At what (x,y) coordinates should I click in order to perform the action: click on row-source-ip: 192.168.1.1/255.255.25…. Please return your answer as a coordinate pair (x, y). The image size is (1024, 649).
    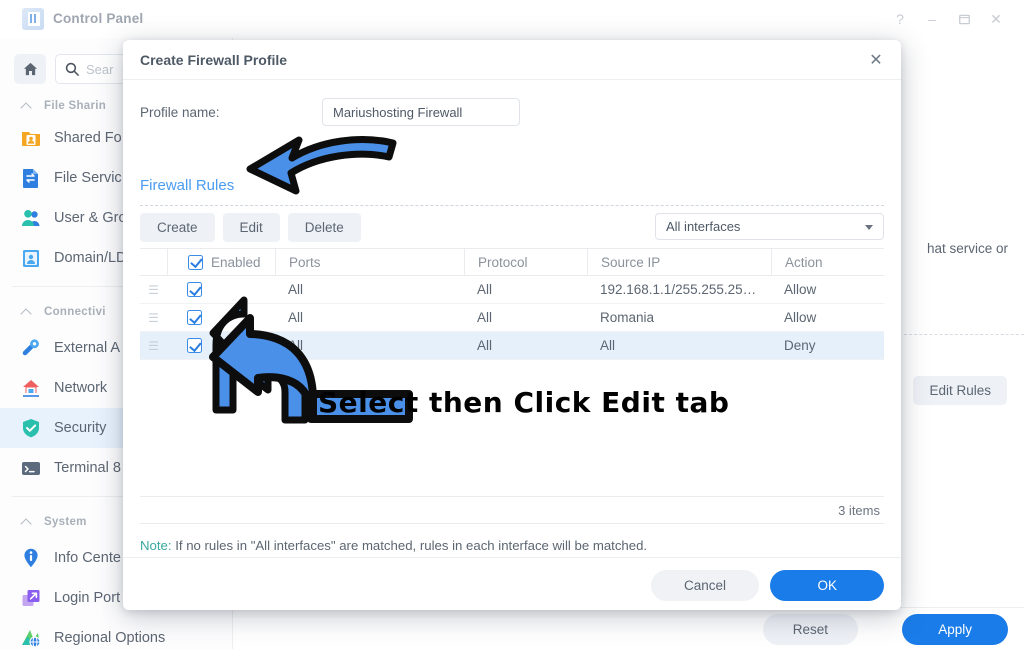
    Looking at the image, I should click on (678, 289).